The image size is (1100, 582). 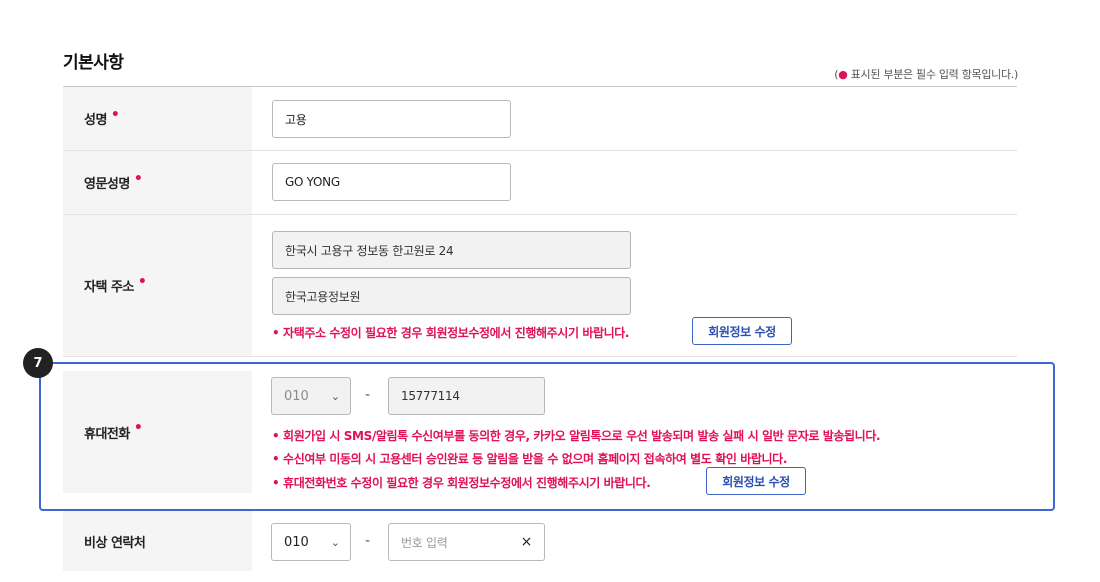 What do you see at coordinates (311, 396) in the screenshot?
I see `mobile-prefix-select: 010 ⌄` at bounding box center [311, 396].